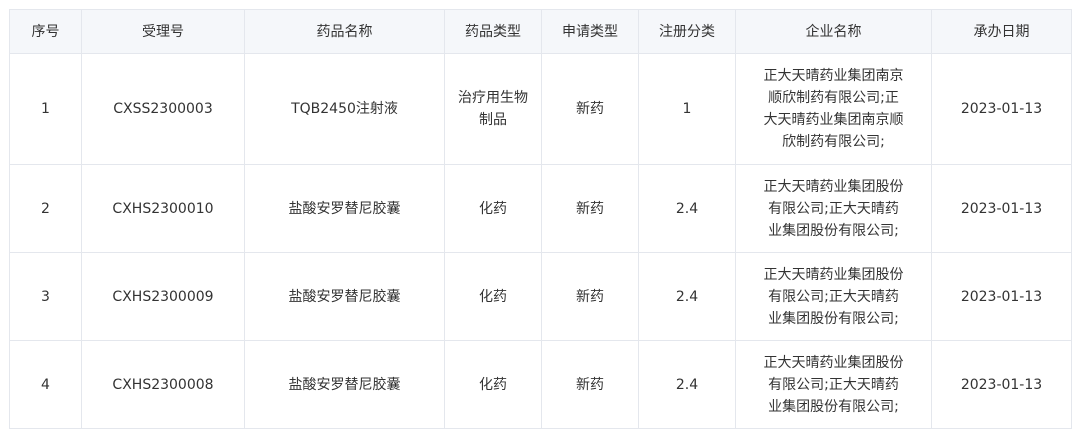  Describe the element at coordinates (163, 296) in the screenshot. I see `cell-acceptance-no: CXHS2300009` at that location.